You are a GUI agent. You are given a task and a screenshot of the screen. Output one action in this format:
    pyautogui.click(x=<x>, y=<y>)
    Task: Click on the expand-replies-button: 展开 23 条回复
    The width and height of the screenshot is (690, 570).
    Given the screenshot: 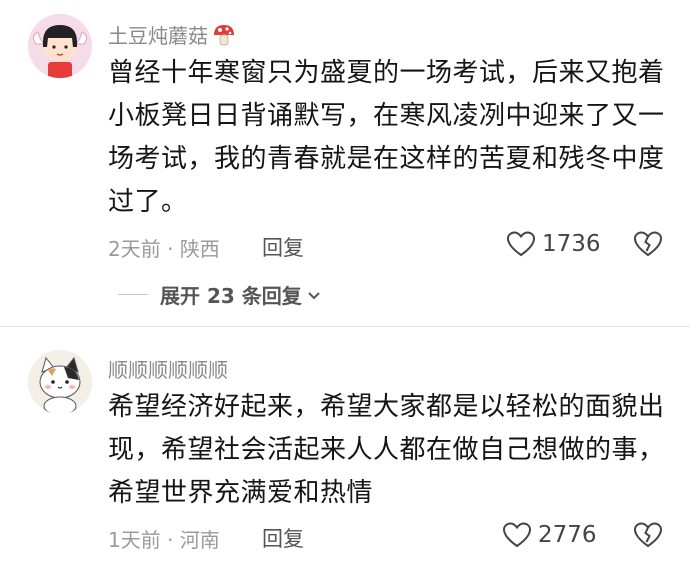 What is the action you would take?
    pyautogui.click(x=220, y=294)
    